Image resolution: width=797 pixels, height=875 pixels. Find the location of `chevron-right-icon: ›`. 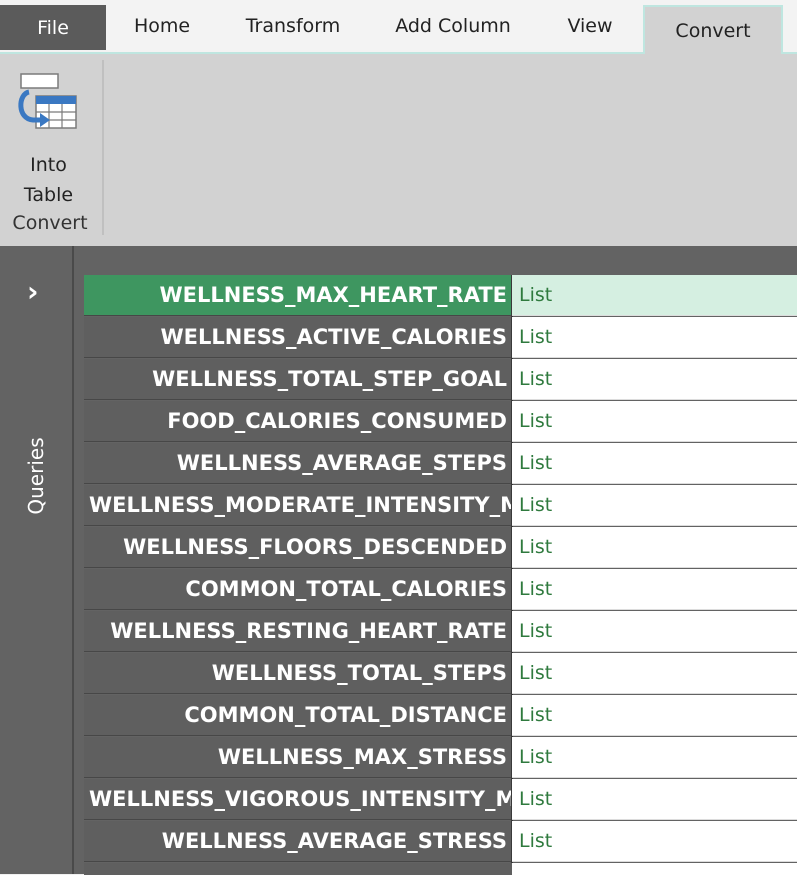

chevron-right-icon: › is located at coordinates (33, 292).